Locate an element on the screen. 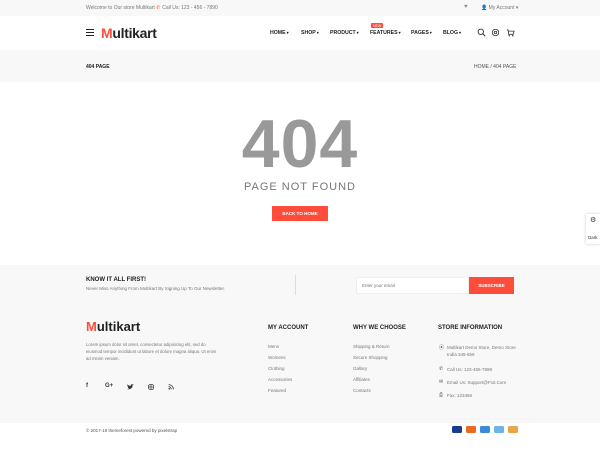 The height and width of the screenshot is (450, 600). nav-label: HOME is located at coordinates (278, 33).